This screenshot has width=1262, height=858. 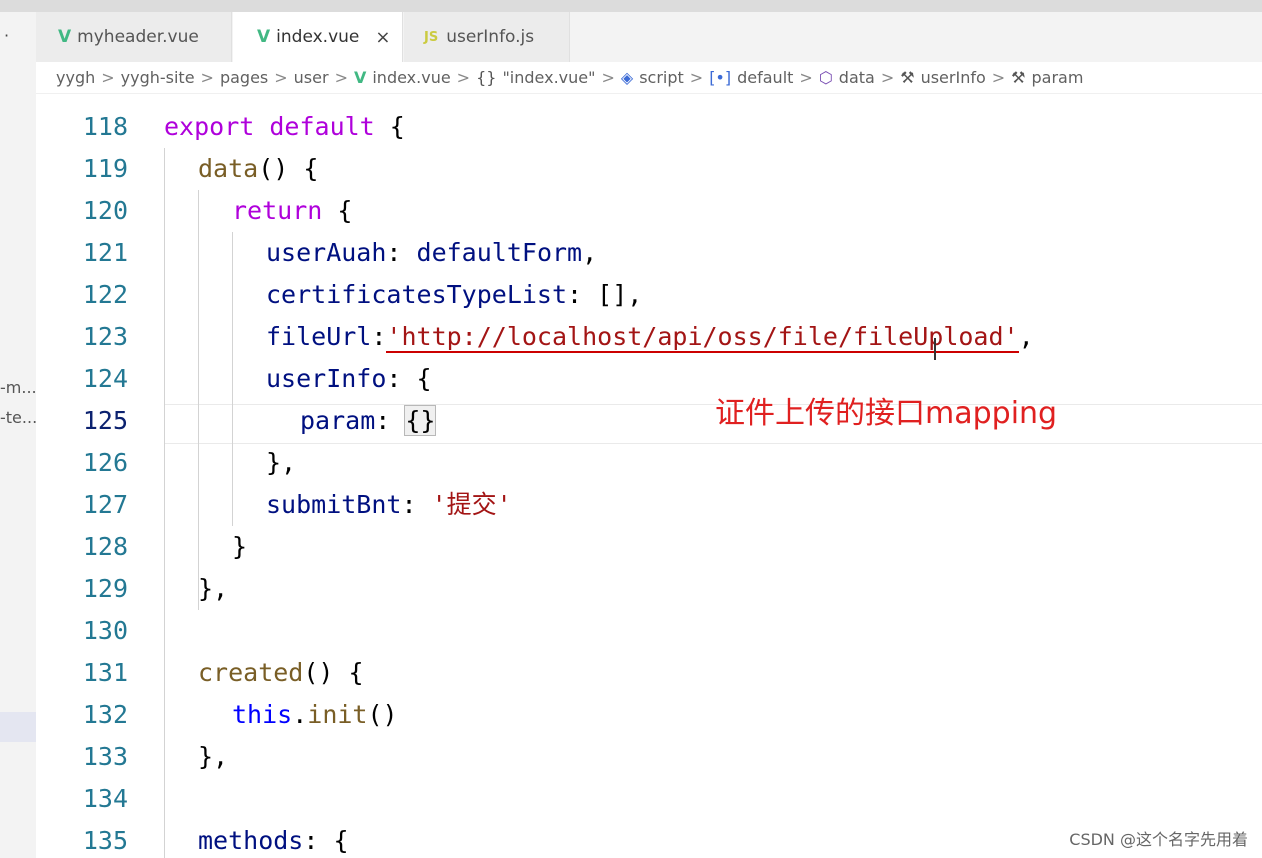 What do you see at coordinates (649, 673) in the screenshot?
I see `code-line: 131 created() {` at bounding box center [649, 673].